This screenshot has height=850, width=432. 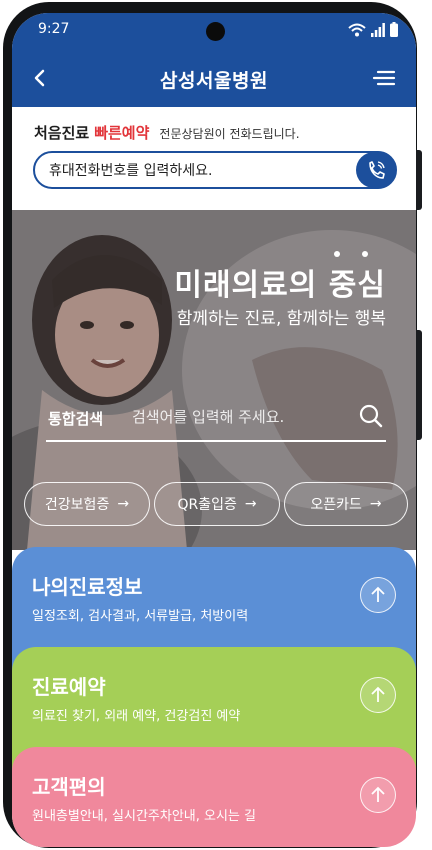 What do you see at coordinates (76, 419) in the screenshot?
I see `search-label: 통합검색` at bounding box center [76, 419].